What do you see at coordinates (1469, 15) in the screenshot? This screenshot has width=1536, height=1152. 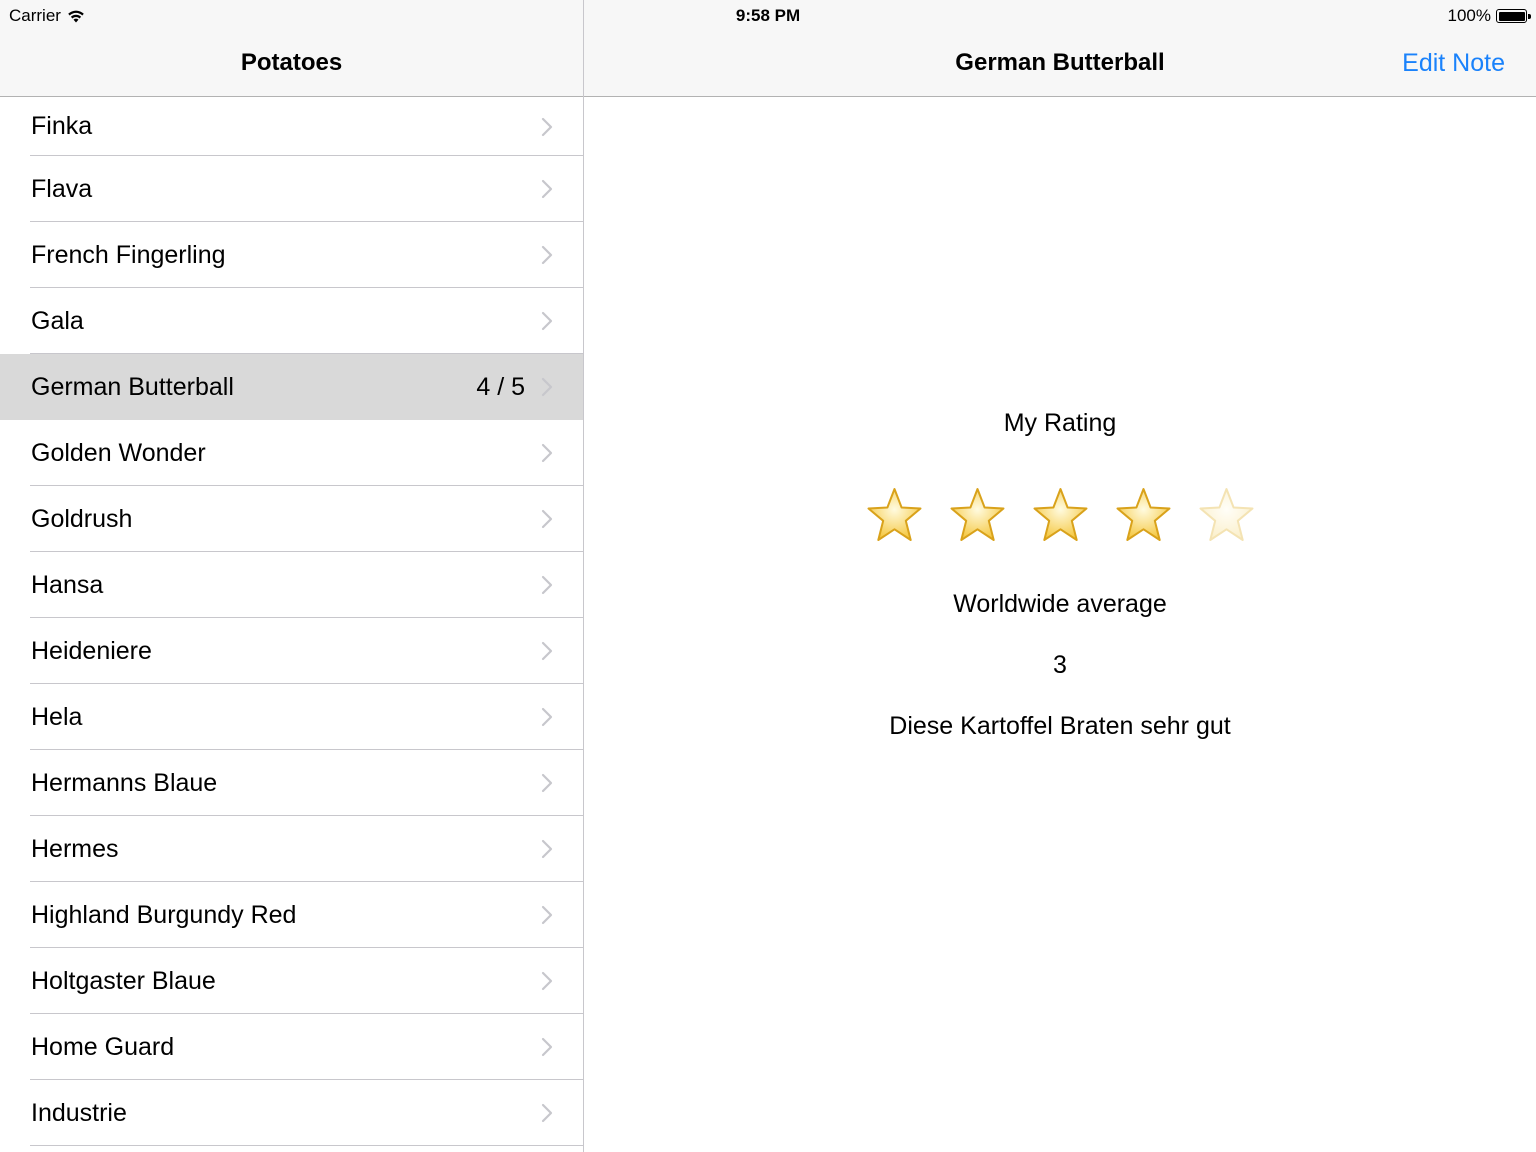 I see `battery-percent: 100%` at bounding box center [1469, 15].